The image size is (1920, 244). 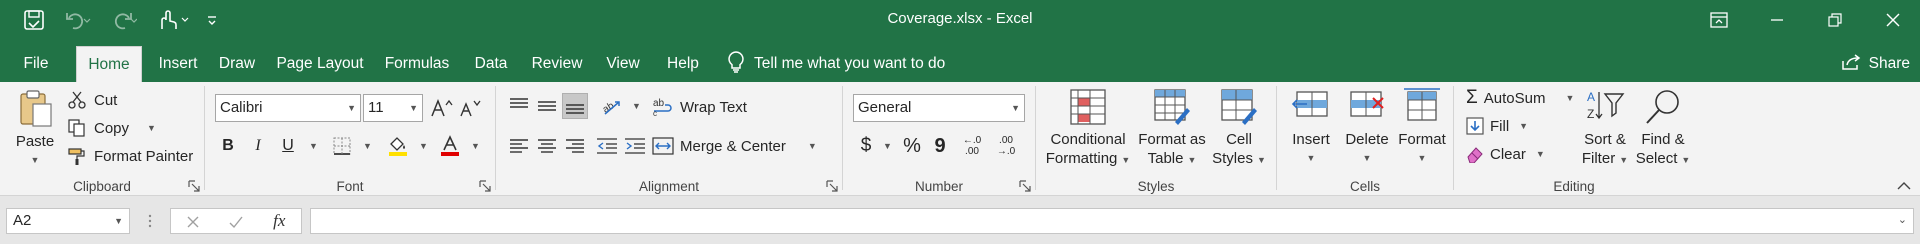 I want to click on name-box: A2 ▼, so click(x=68, y=221).